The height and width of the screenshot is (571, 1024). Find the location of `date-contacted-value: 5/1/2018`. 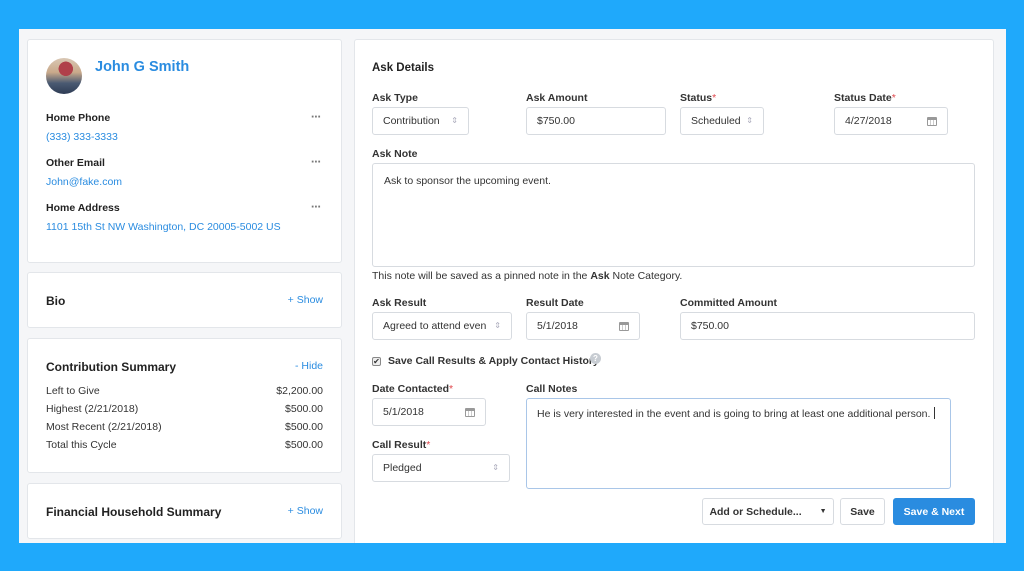

date-contacted-value: 5/1/2018 is located at coordinates (403, 412).